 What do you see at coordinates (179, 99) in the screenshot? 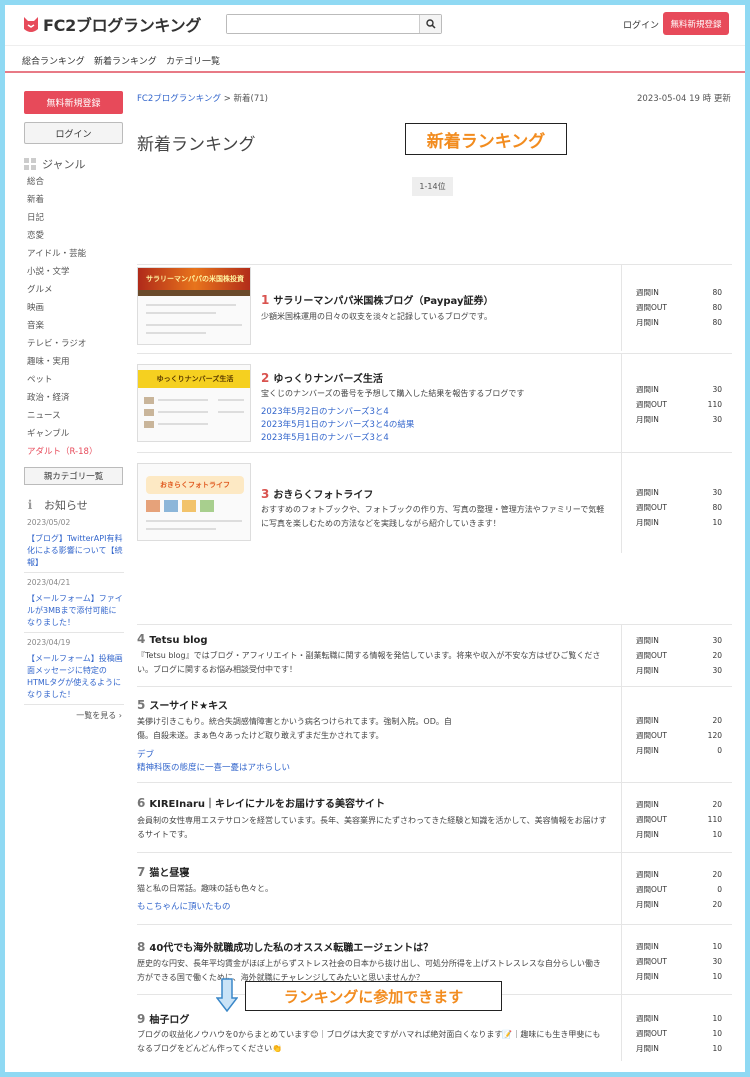
I see `breadcrumb-root: FC2ブログランキング` at bounding box center [179, 99].